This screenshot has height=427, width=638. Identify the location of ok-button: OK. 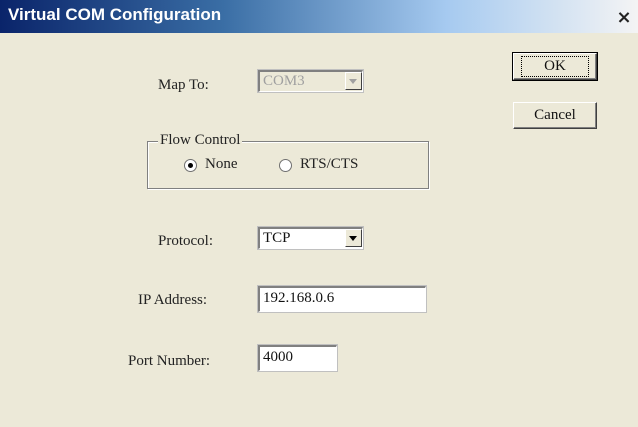
(555, 66).